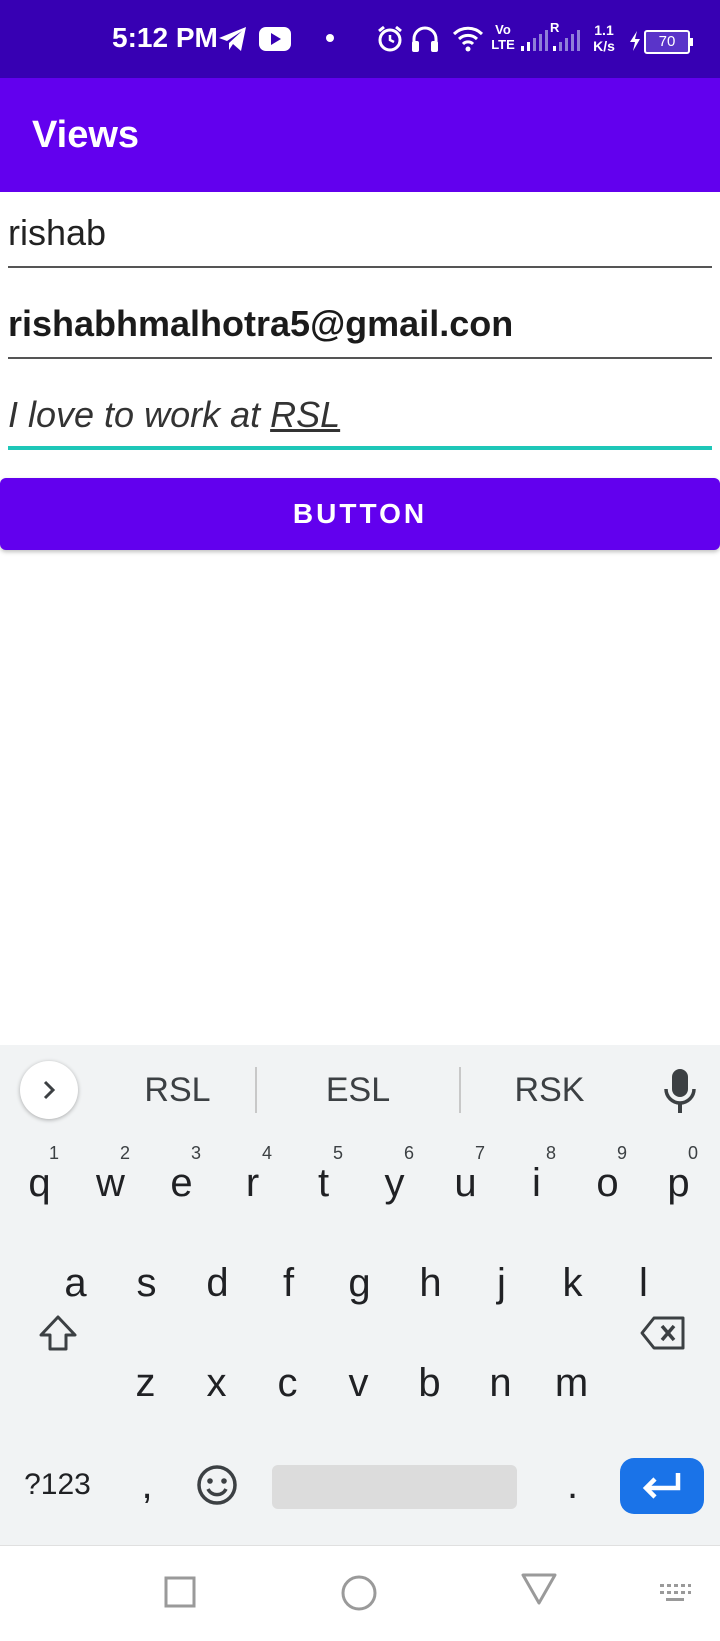 This screenshot has width=720, height=1641. What do you see at coordinates (359, 1283) in the screenshot?
I see `key-g: g` at bounding box center [359, 1283].